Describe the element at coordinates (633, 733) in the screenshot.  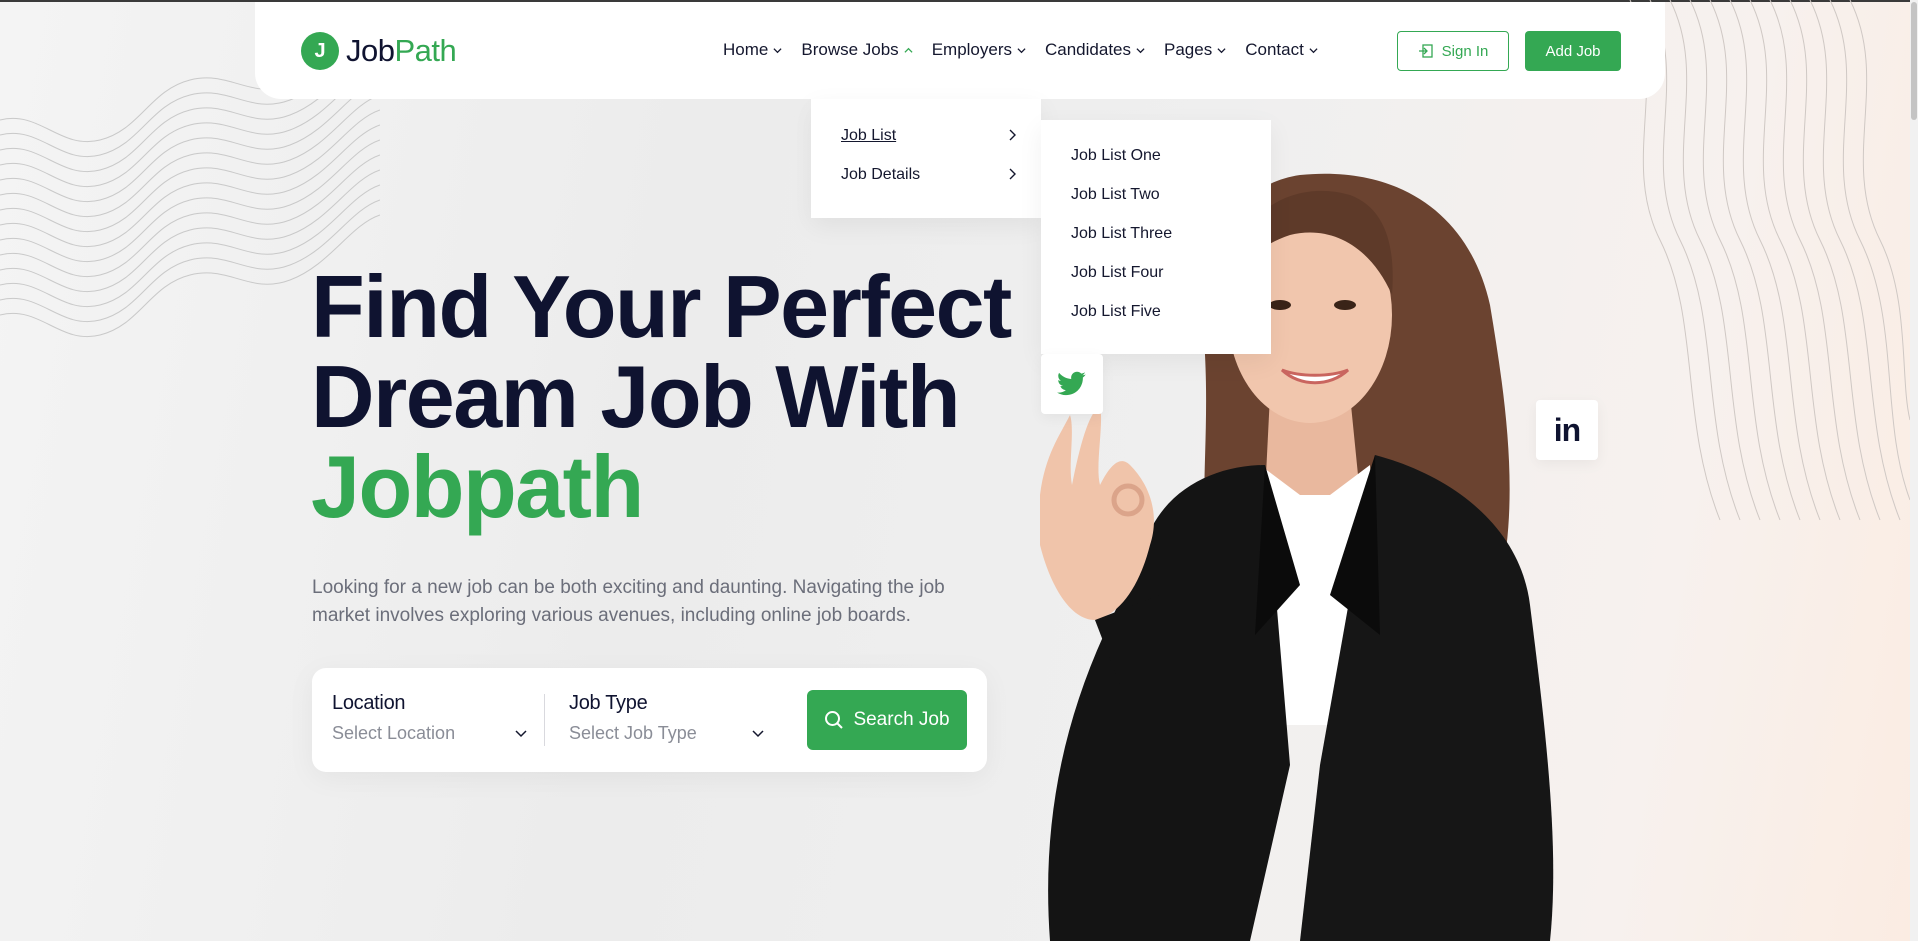
I see `job-type-select-value: Select Job Type` at that location.